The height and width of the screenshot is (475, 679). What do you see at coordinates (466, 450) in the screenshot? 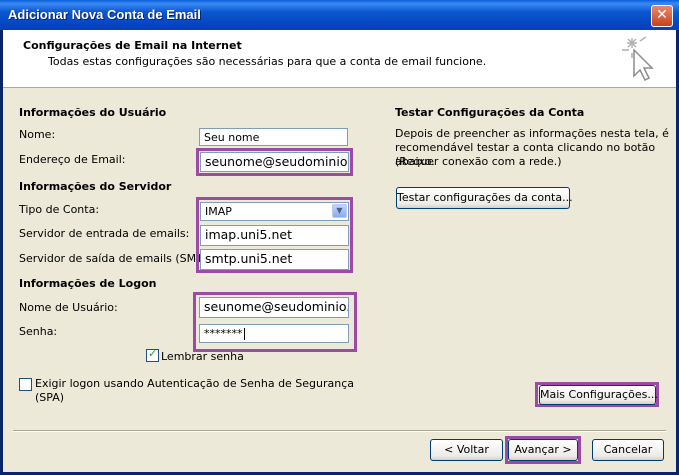
I see `back-button: < Voltar` at bounding box center [466, 450].